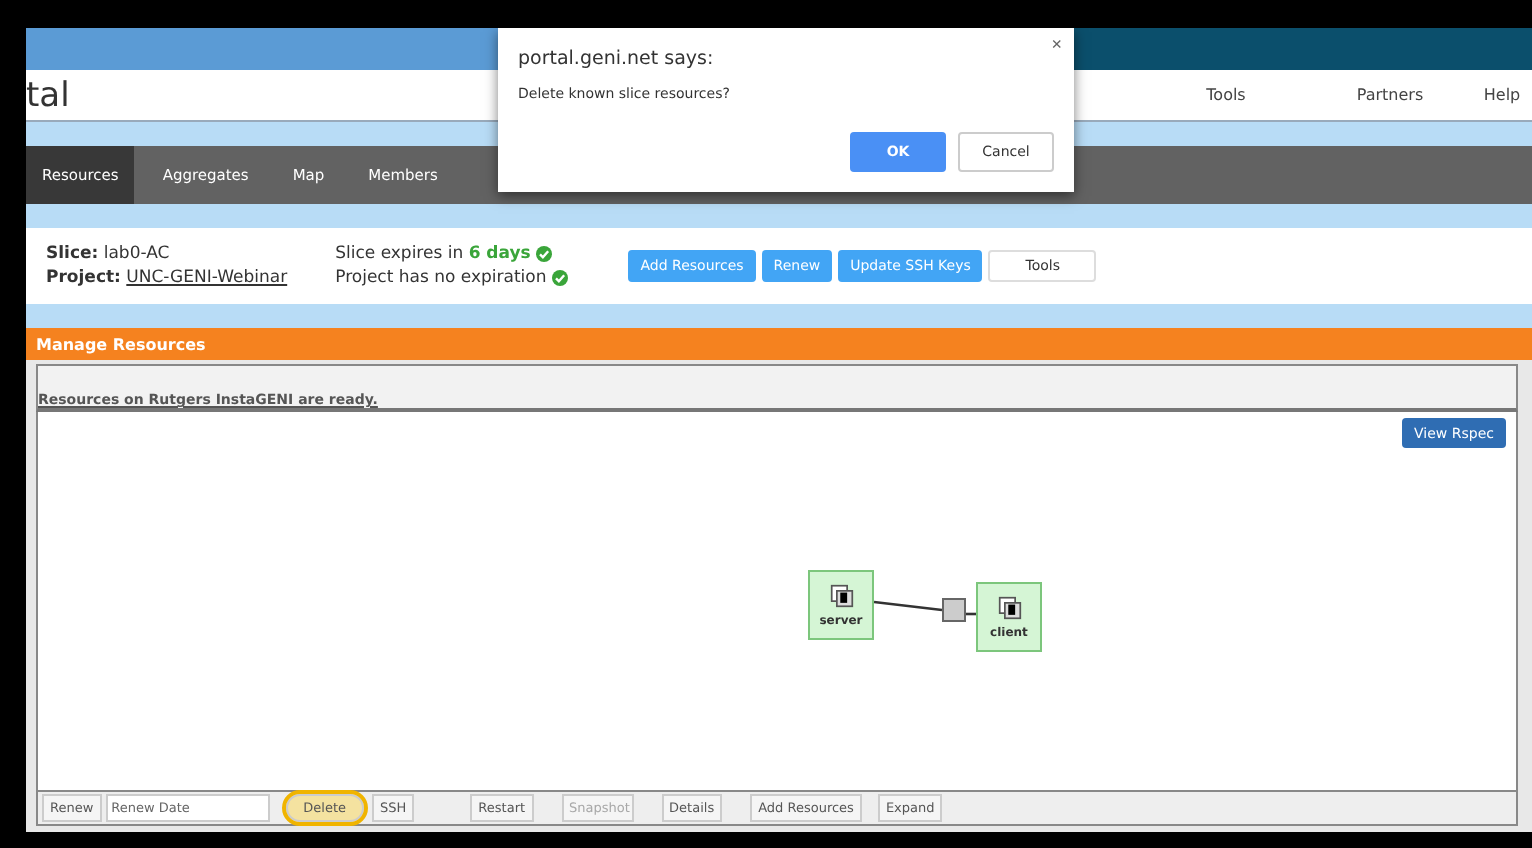 This screenshot has height=848, width=1532. Describe the element at coordinates (433, 254) in the screenshot. I see `slice-expiry: Slice expires in 6 days` at that location.